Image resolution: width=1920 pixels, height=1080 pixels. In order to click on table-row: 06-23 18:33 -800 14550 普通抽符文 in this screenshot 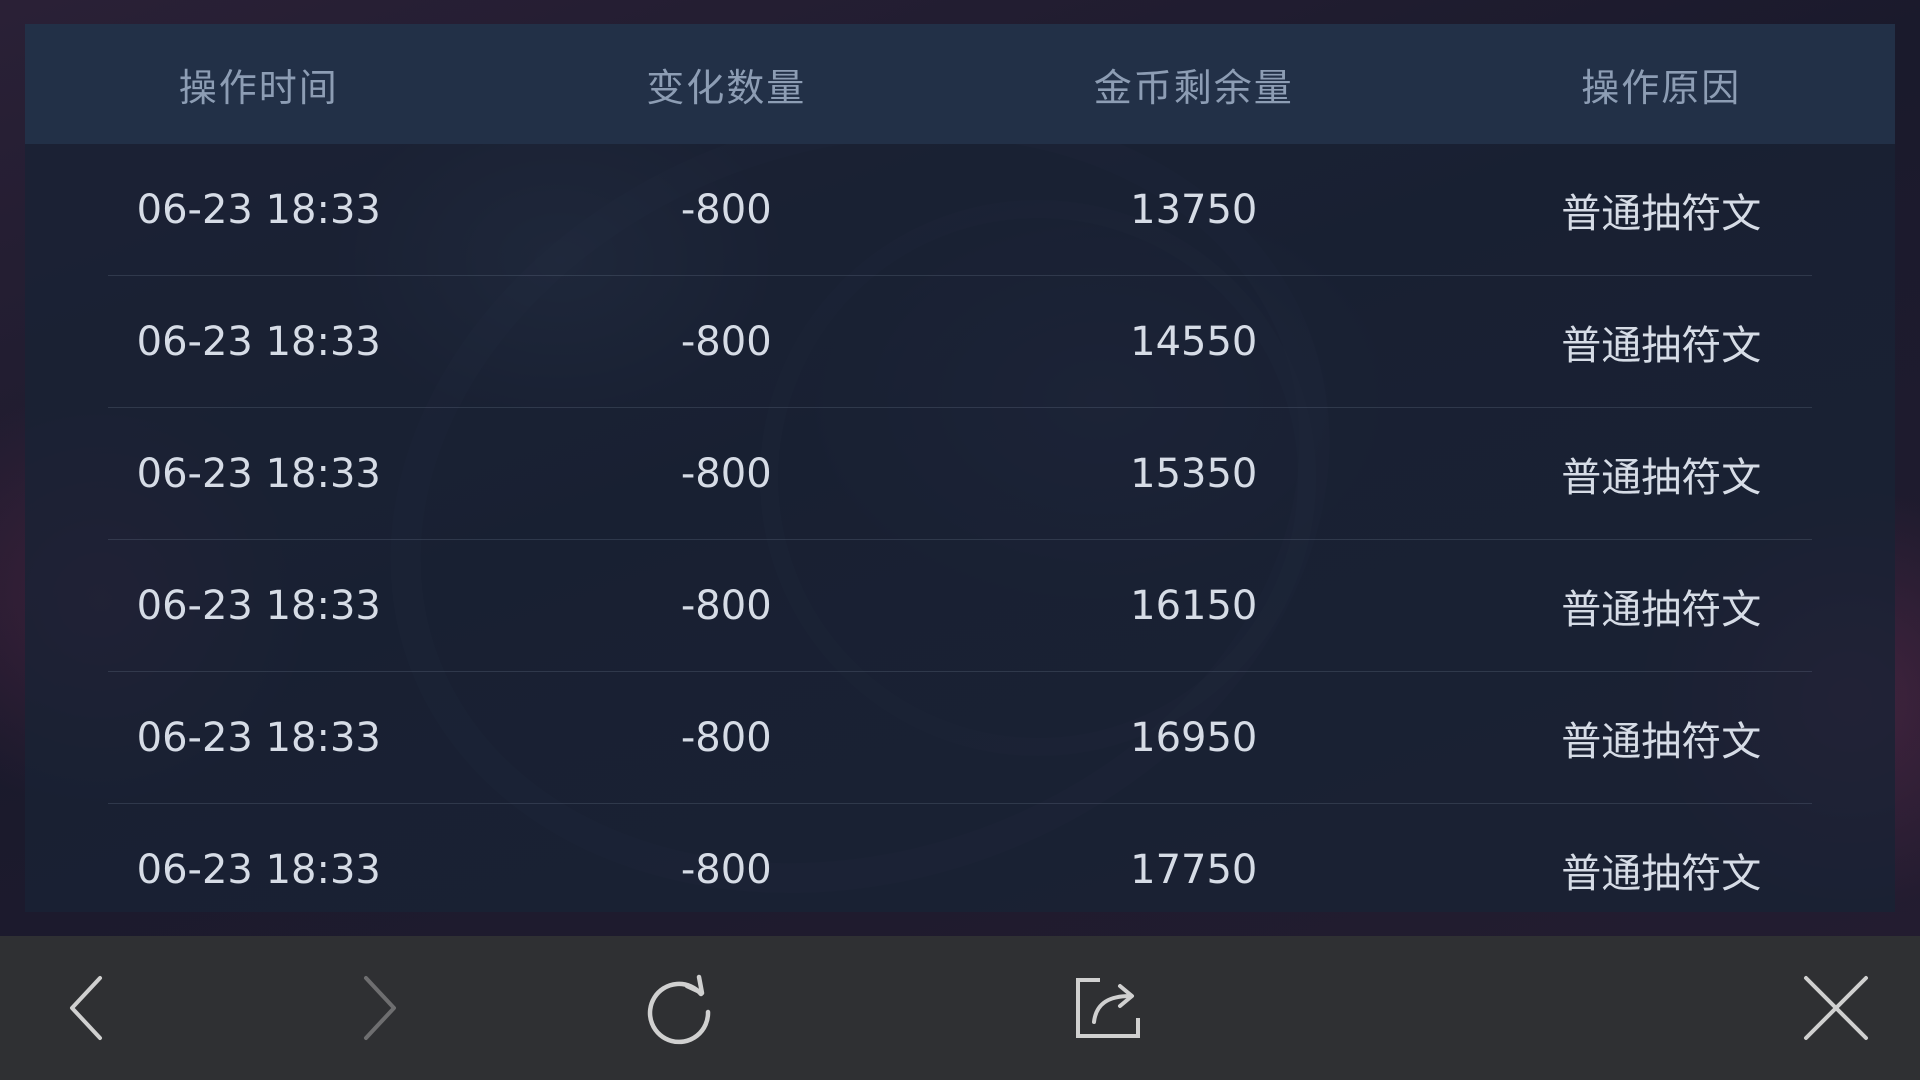, I will do `click(960, 342)`.